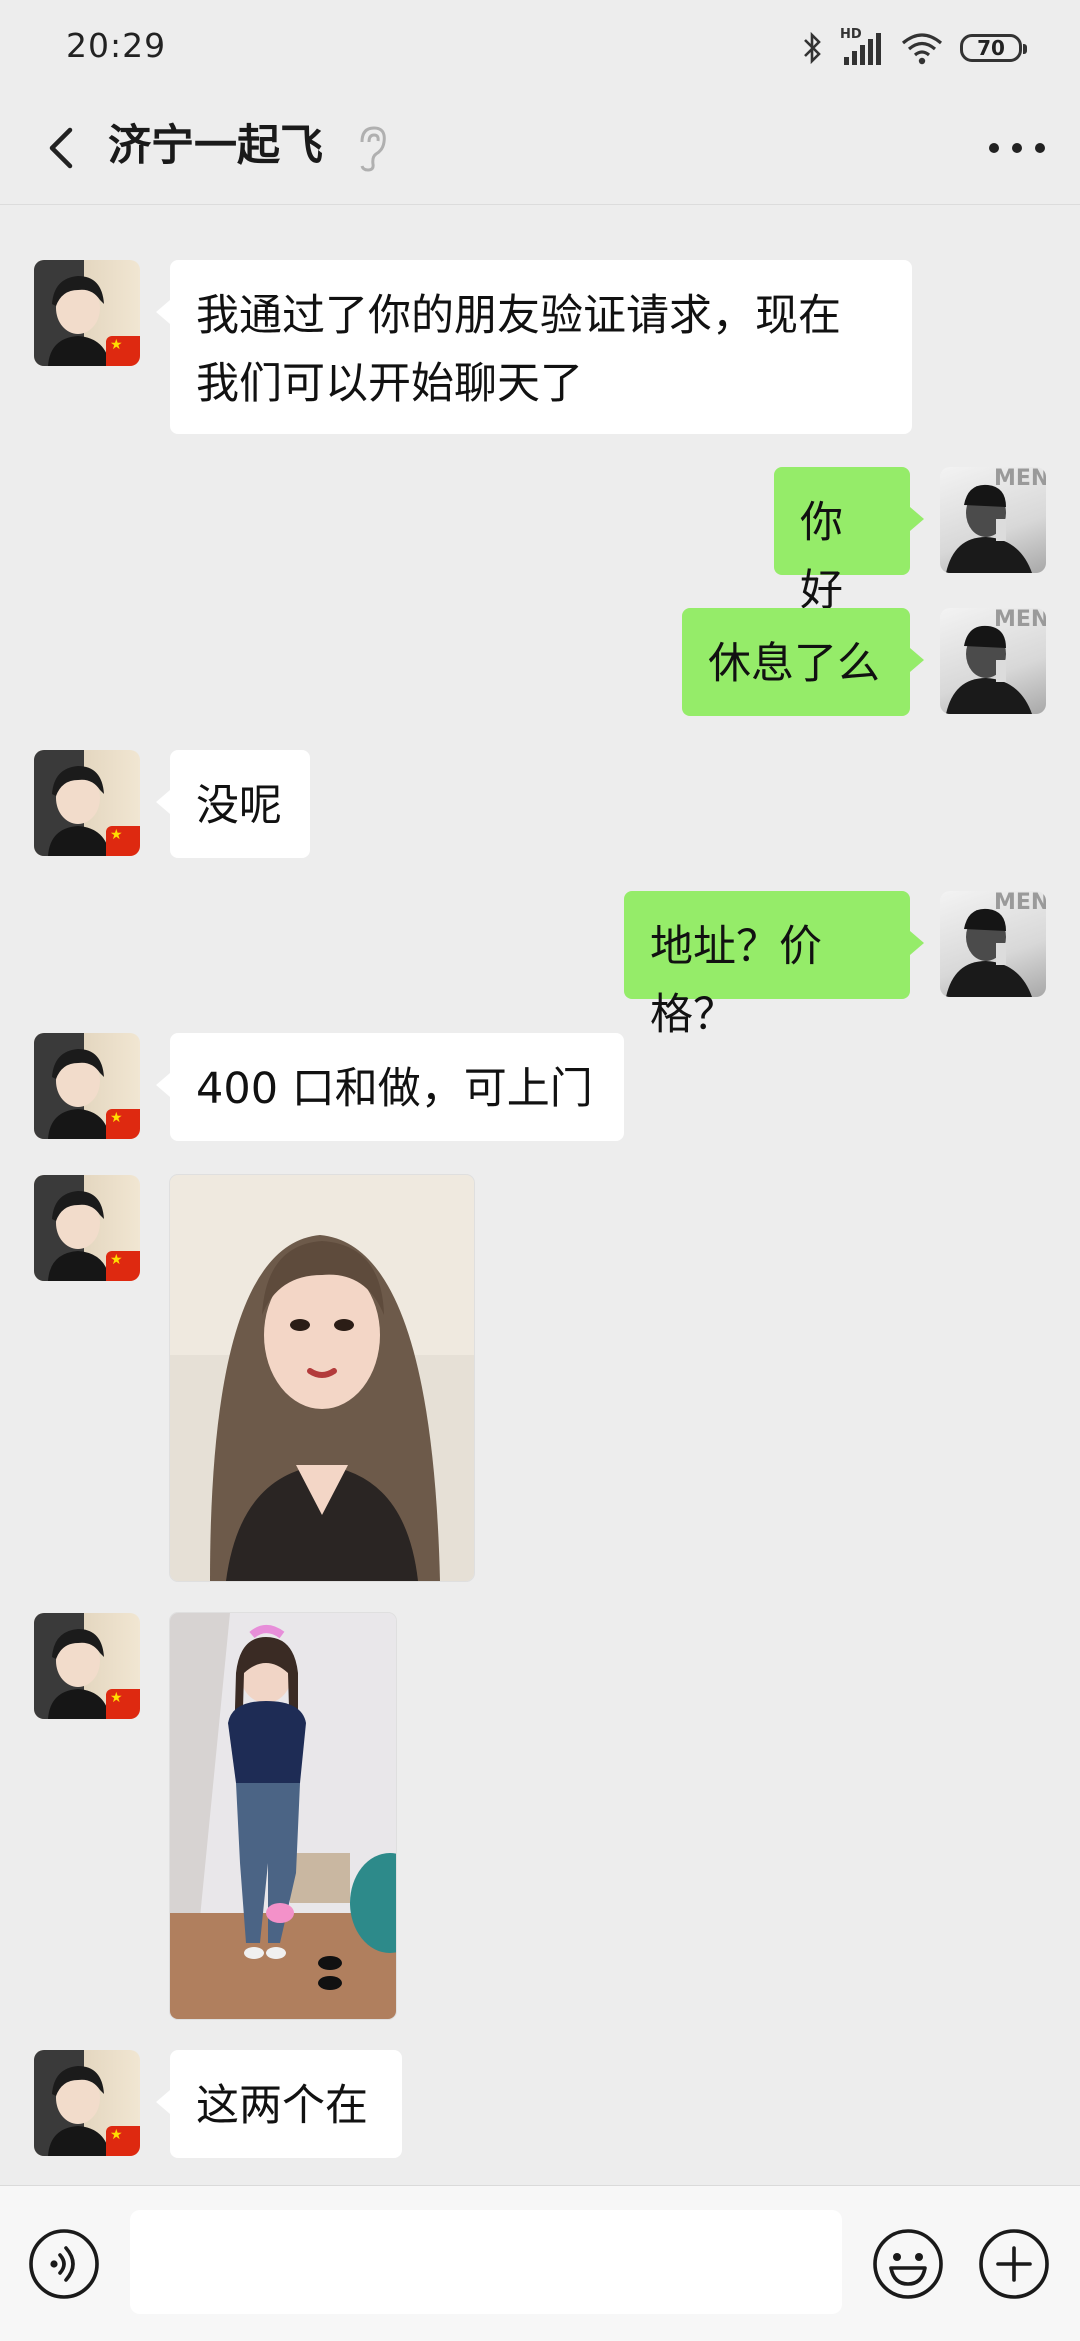 This screenshot has width=1080, height=2341. Describe the element at coordinates (540, 965) in the screenshot. I see `message-row: 地址？价格？ MEN` at that location.